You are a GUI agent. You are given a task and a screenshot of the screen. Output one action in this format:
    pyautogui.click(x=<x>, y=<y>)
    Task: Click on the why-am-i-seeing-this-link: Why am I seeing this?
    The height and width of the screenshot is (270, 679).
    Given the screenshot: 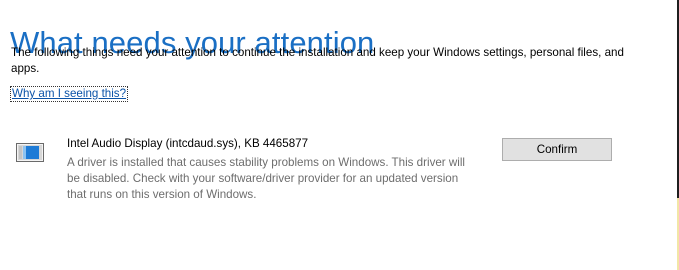 What is the action you would take?
    pyautogui.click(x=69, y=94)
    